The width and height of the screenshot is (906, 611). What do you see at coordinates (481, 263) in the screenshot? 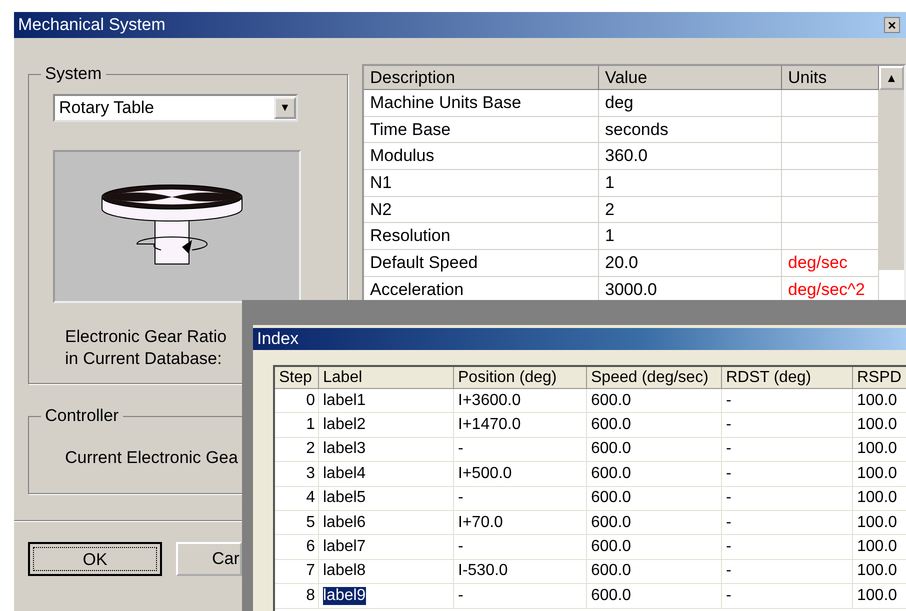
I see `table-cell: Default Speed` at bounding box center [481, 263].